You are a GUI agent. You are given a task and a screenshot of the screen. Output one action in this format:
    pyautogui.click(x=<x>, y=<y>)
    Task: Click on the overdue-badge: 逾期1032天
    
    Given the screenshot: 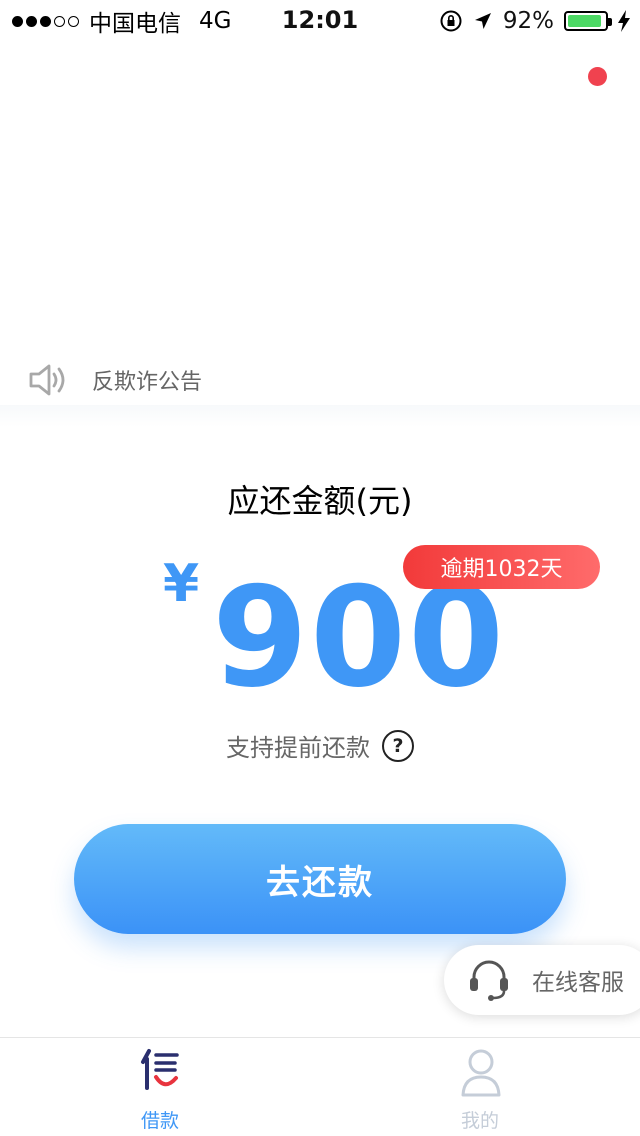 What is the action you would take?
    pyautogui.click(x=501, y=567)
    